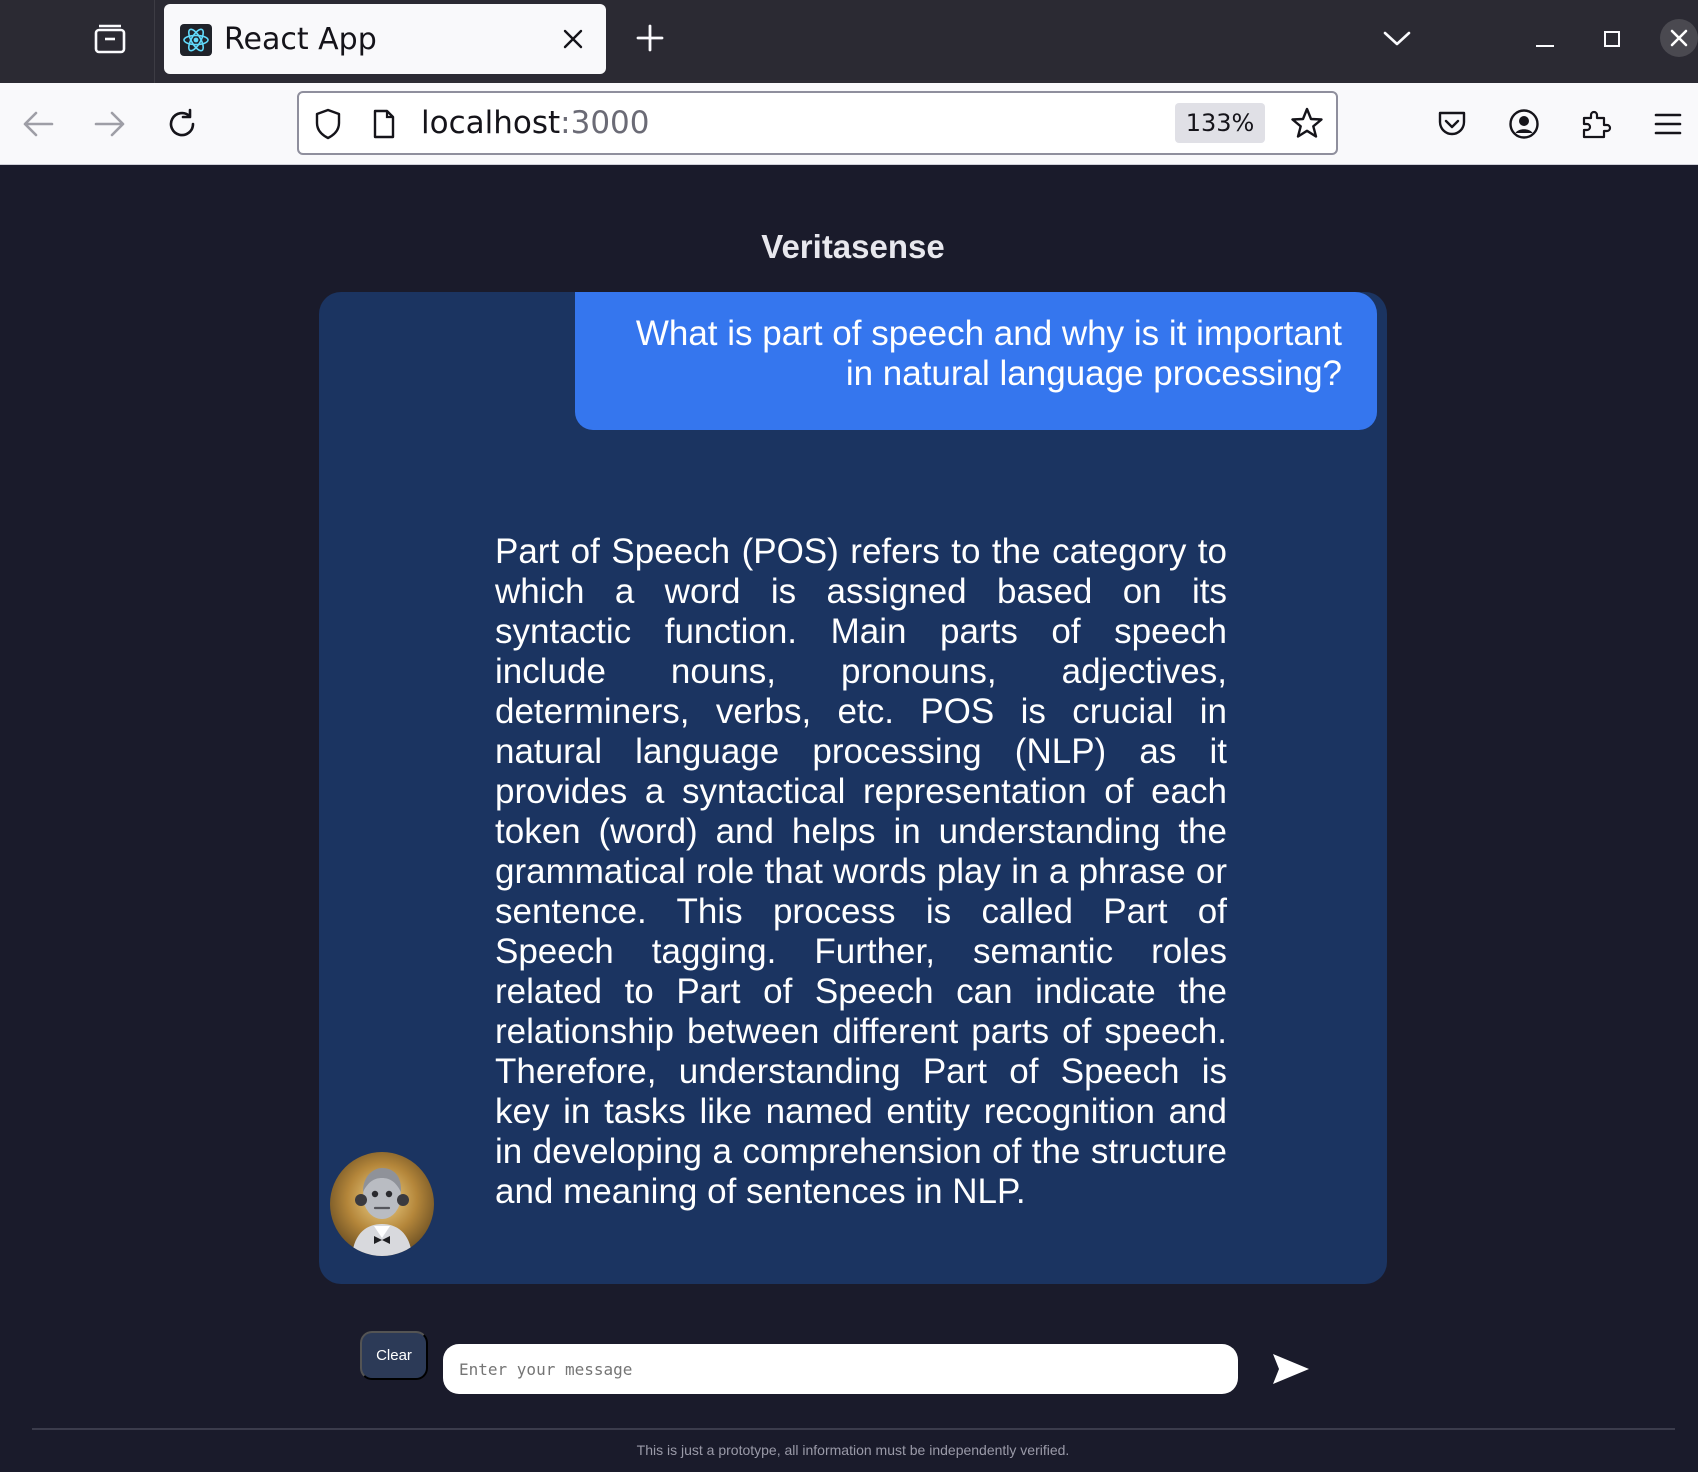 Image resolution: width=1698 pixels, height=1472 pixels. What do you see at coordinates (328, 124) in the screenshot?
I see `shield-icon` at bounding box center [328, 124].